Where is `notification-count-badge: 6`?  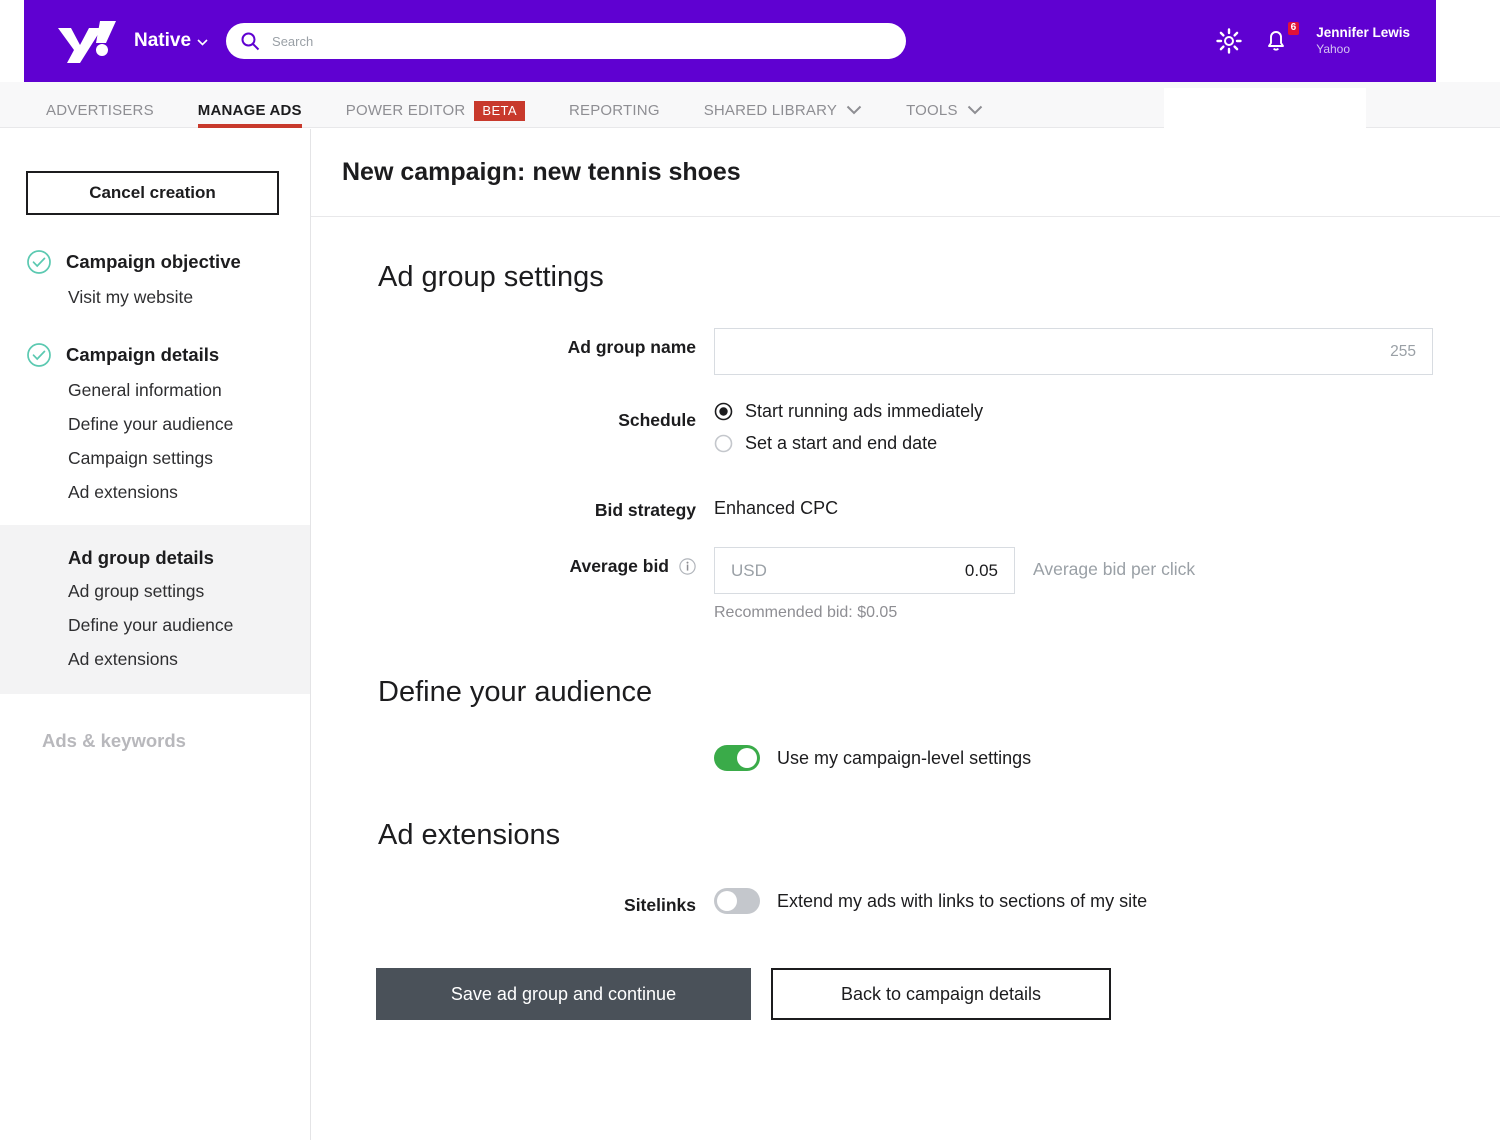 notification-count-badge: 6 is located at coordinates (1293, 28).